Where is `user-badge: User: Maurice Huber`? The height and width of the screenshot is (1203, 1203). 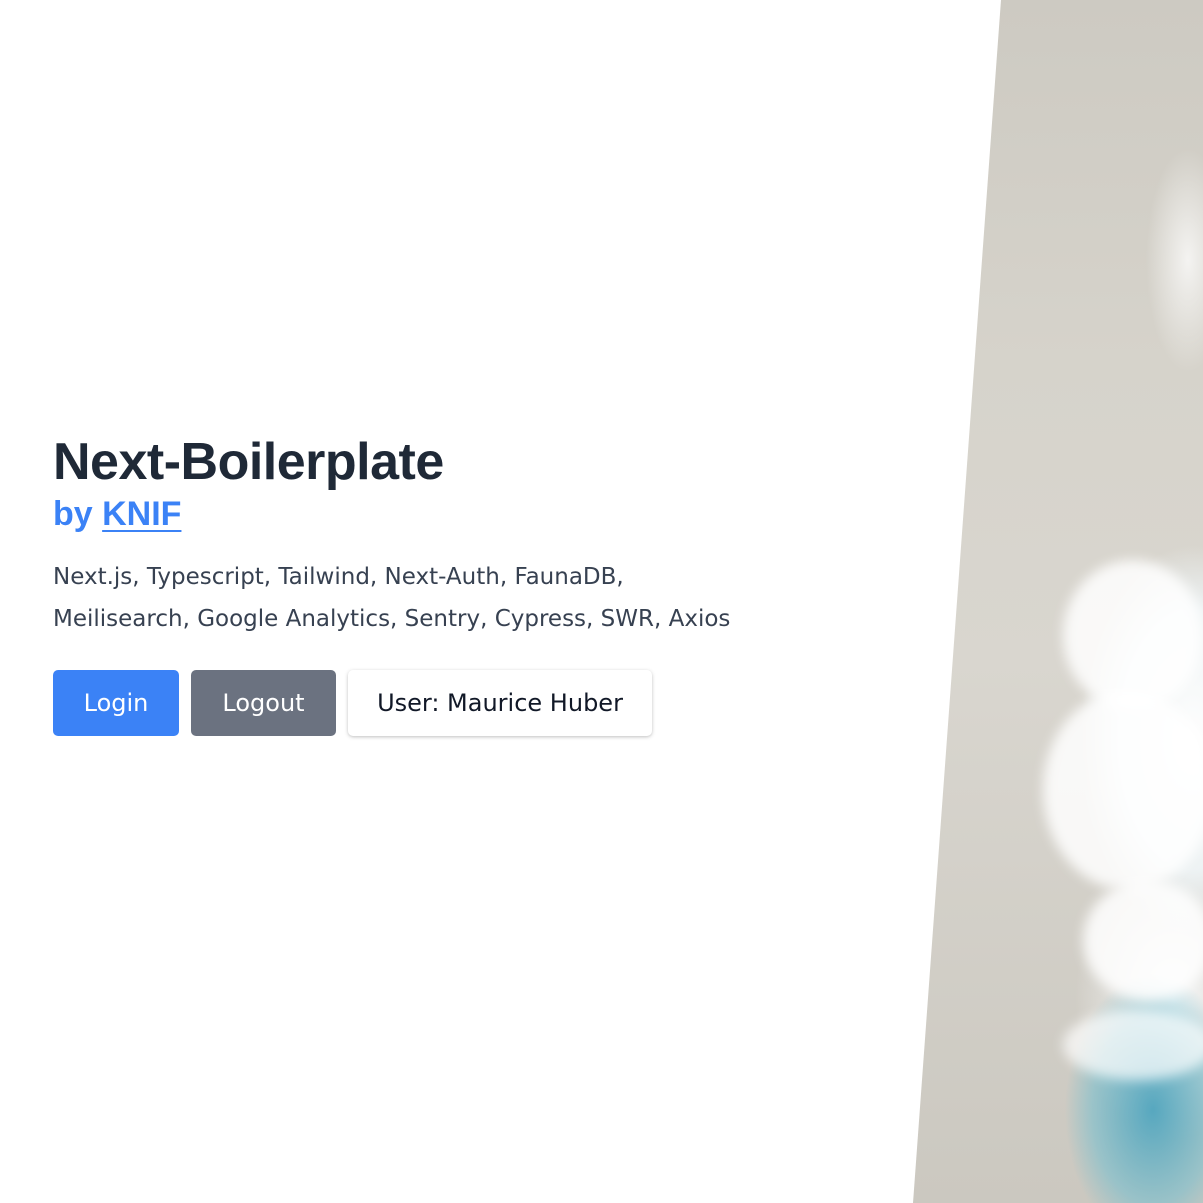 user-badge: User: Maurice Huber is located at coordinates (500, 703).